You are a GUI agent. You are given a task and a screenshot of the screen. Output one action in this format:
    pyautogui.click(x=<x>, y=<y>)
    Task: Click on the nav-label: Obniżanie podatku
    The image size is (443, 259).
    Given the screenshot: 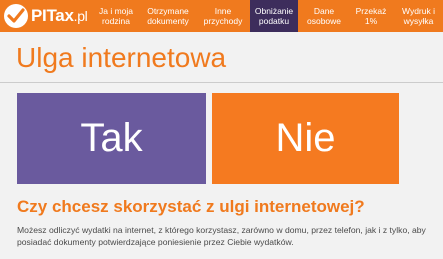 What is the action you would take?
    pyautogui.click(x=274, y=16)
    